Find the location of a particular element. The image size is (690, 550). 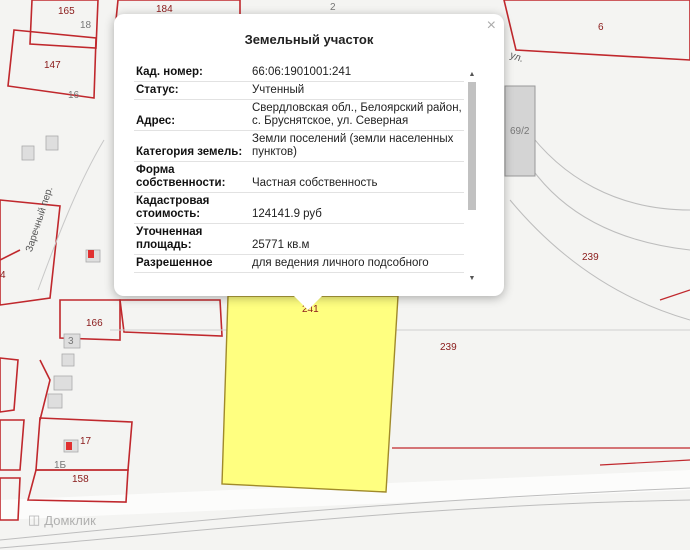

row-key: Адрес: is located at coordinates (190, 115).